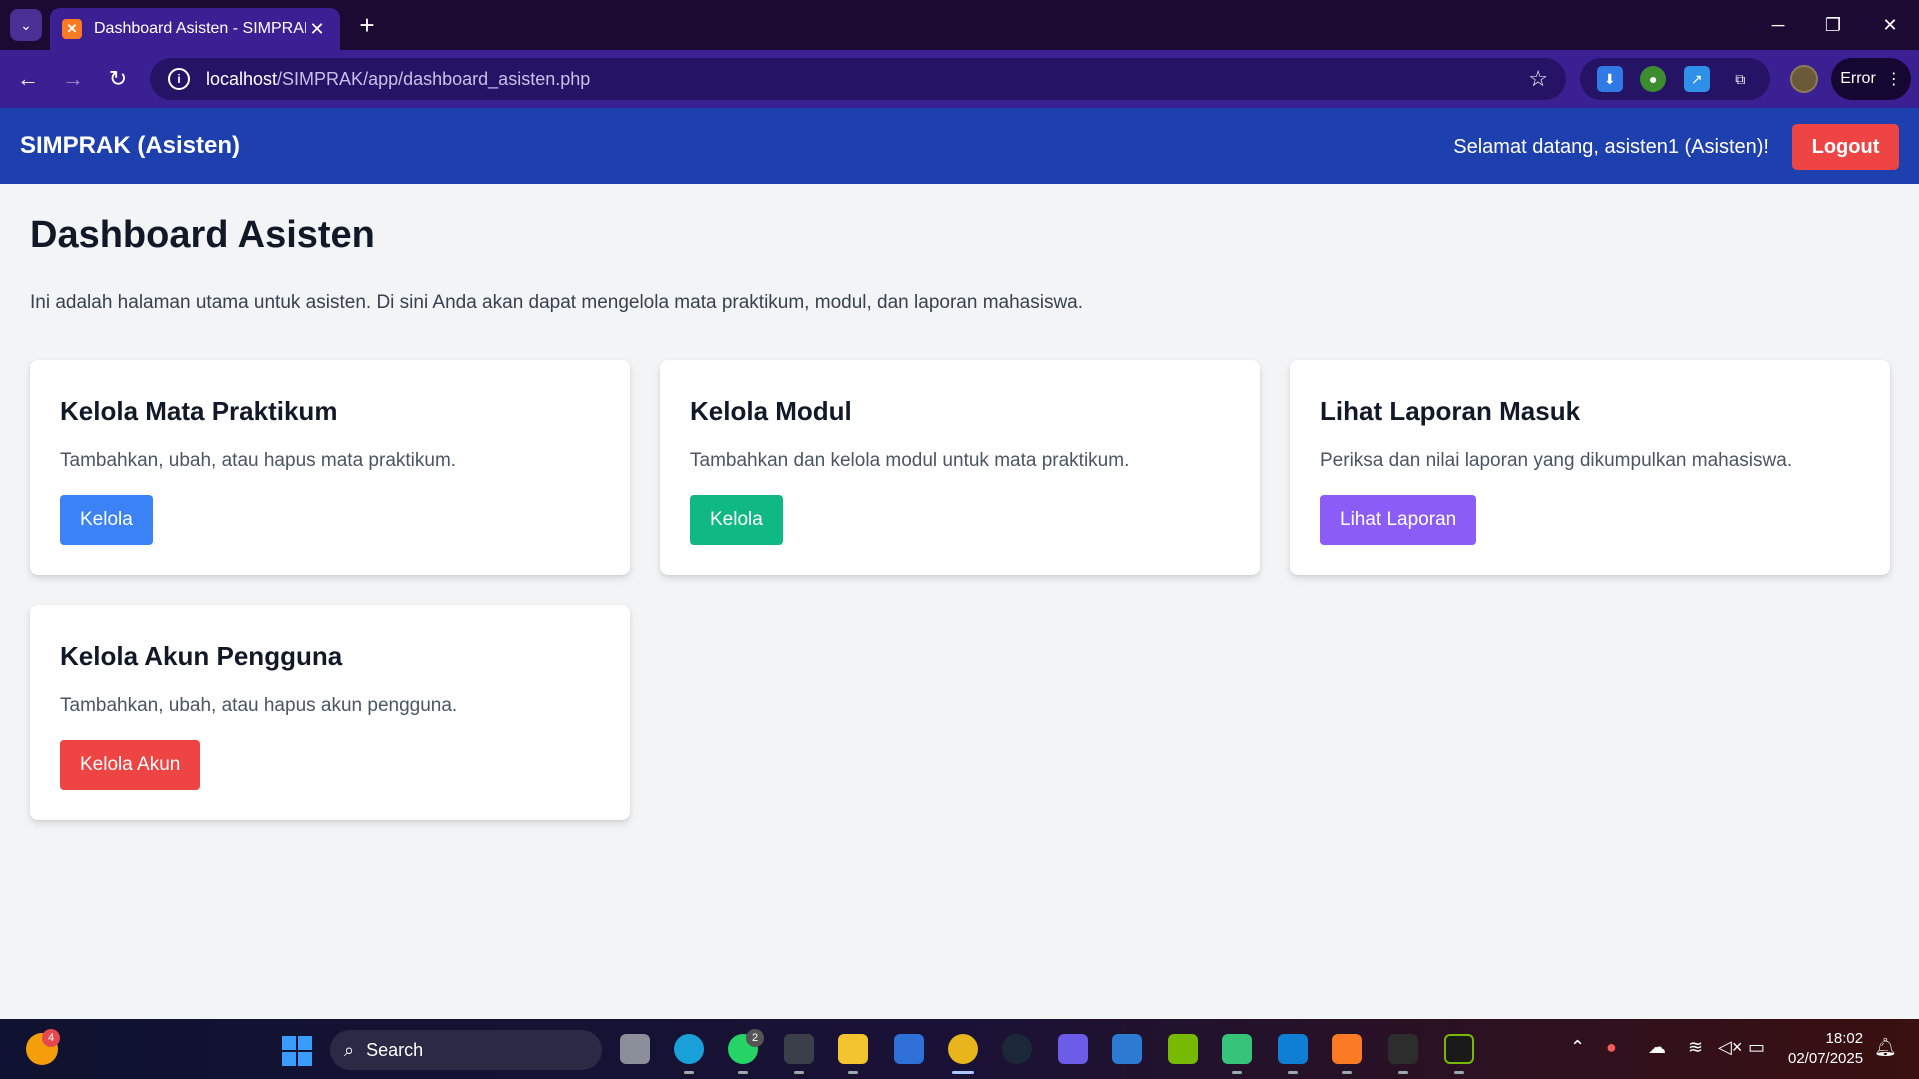 This screenshot has height=1079, width=1919. What do you see at coordinates (799, 1072) in the screenshot?
I see `unity-indicator` at bounding box center [799, 1072].